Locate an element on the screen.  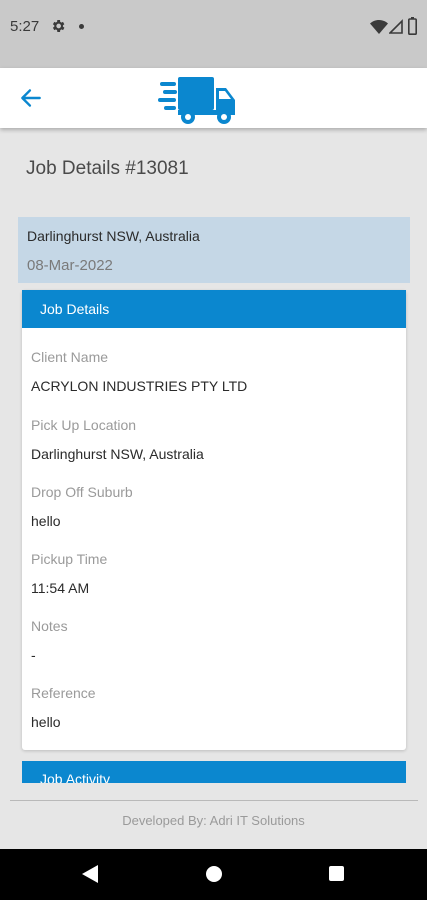
pickup-location-value: Darlinghurst NSW, Australia is located at coordinates (117, 454).